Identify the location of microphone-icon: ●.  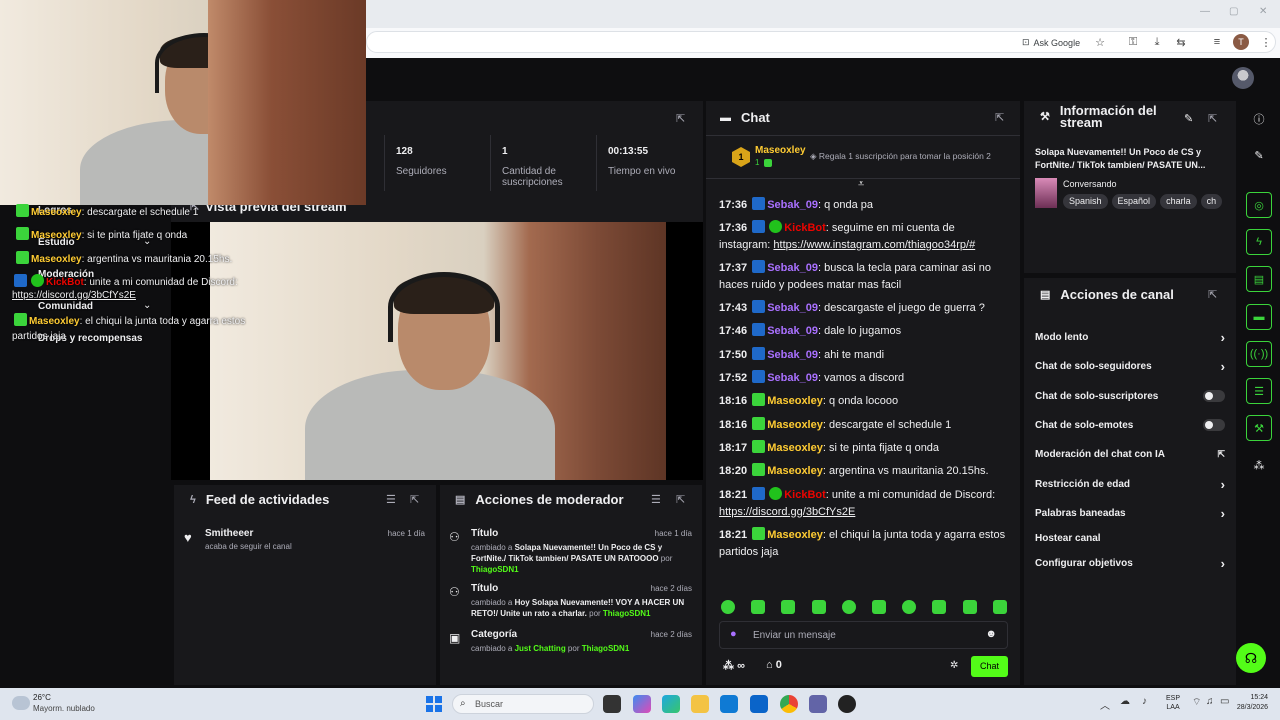
(733, 634).